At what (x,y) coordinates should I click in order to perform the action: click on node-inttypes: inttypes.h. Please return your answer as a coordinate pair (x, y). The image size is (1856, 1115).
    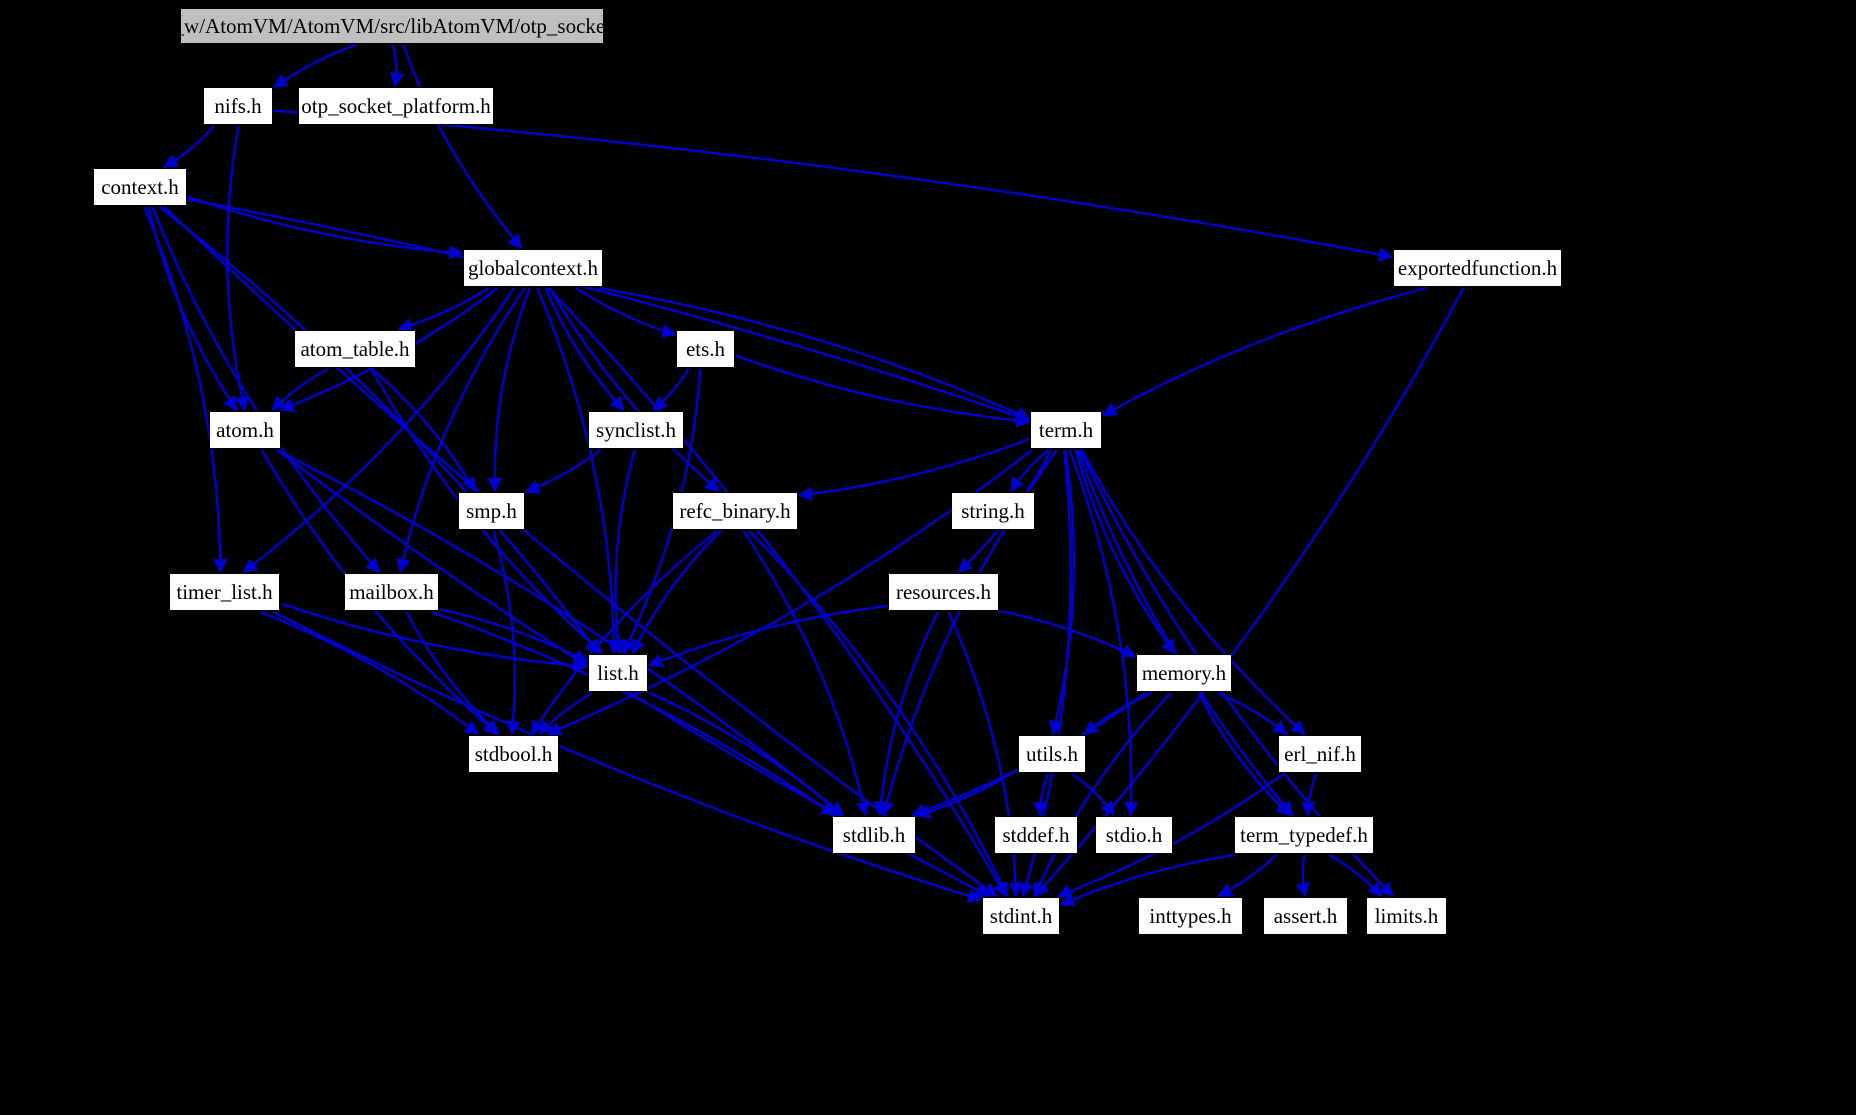
    Looking at the image, I should click on (1190, 916).